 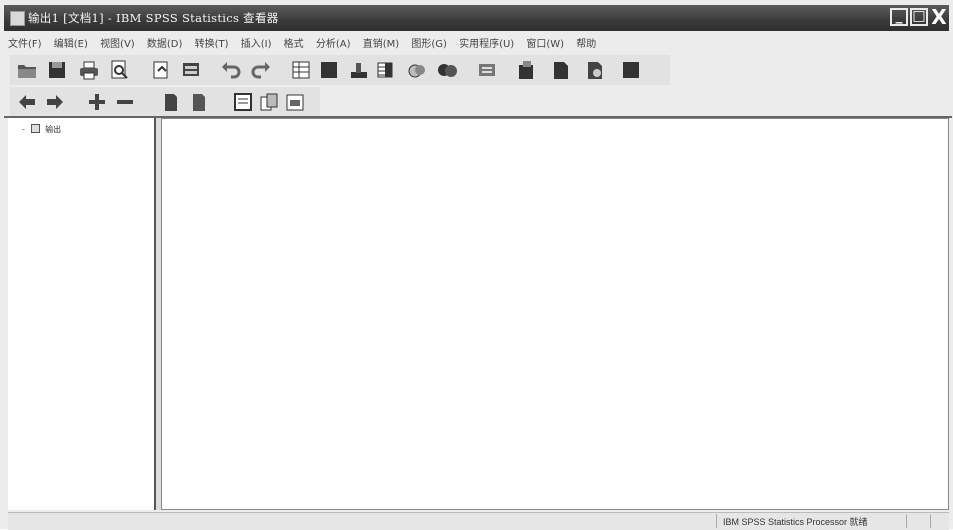 I want to click on goto-case-icon, so click(x=329, y=70).